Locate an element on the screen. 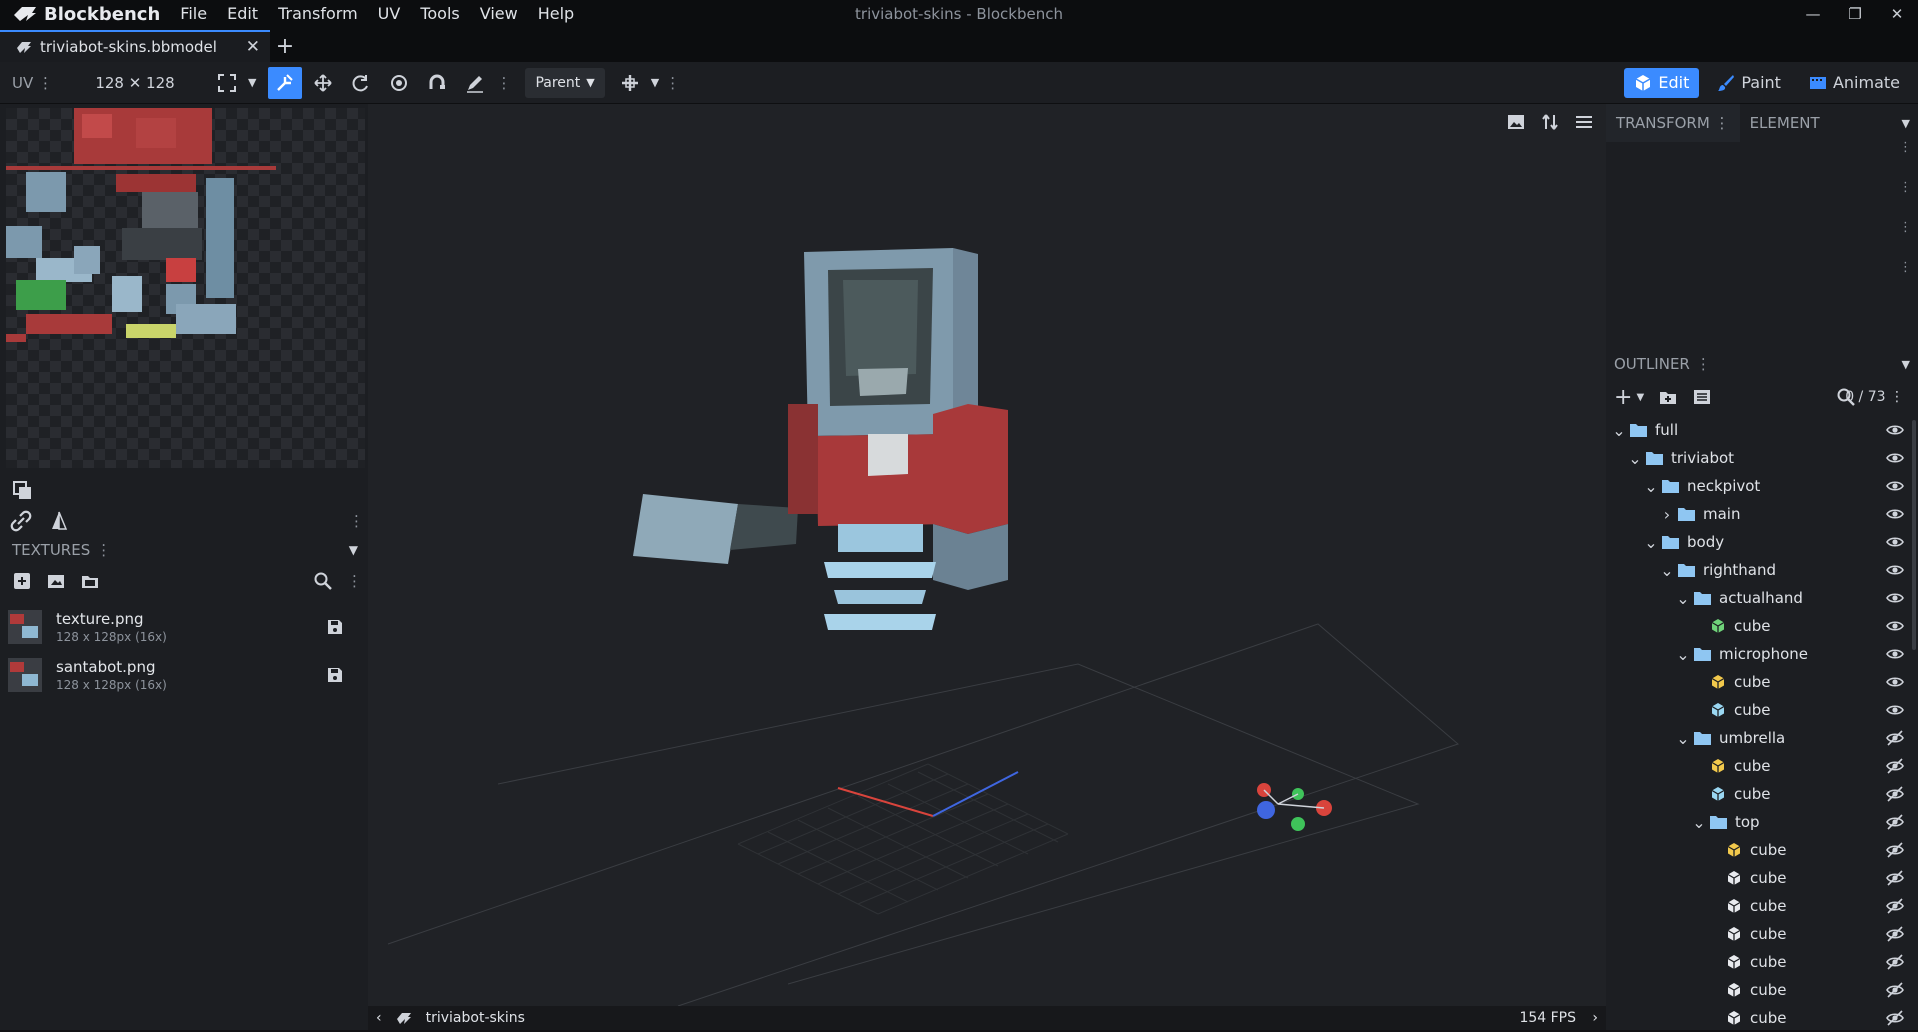  outliner-header: OUTLINER ⋮ ▼ is located at coordinates (1762, 364).